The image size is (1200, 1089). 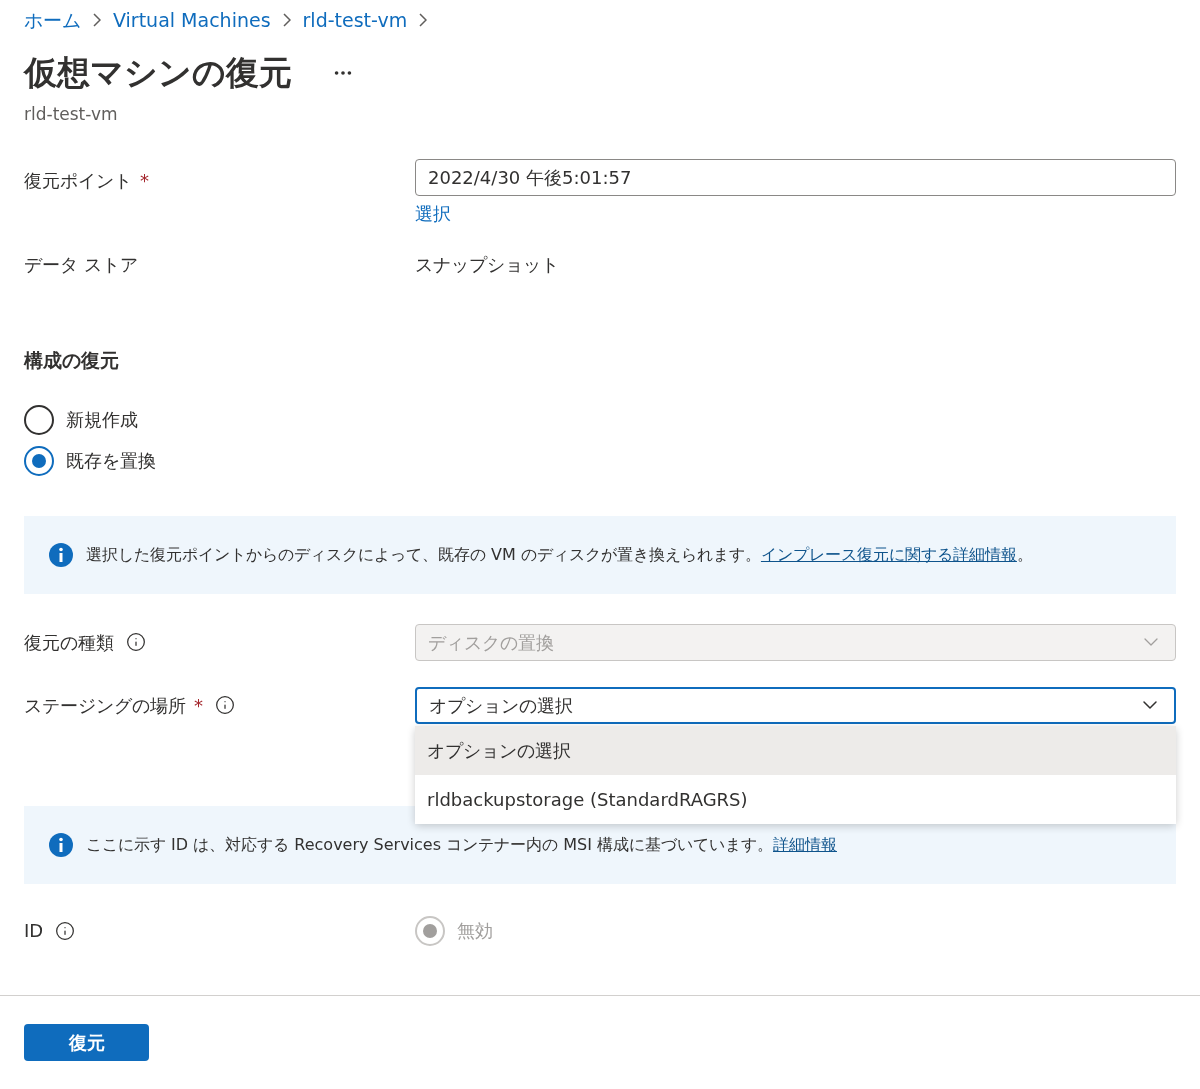 What do you see at coordinates (355, 20) in the screenshot?
I see `breadcrumb-link: rld-test-vm` at bounding box center [355, 20].